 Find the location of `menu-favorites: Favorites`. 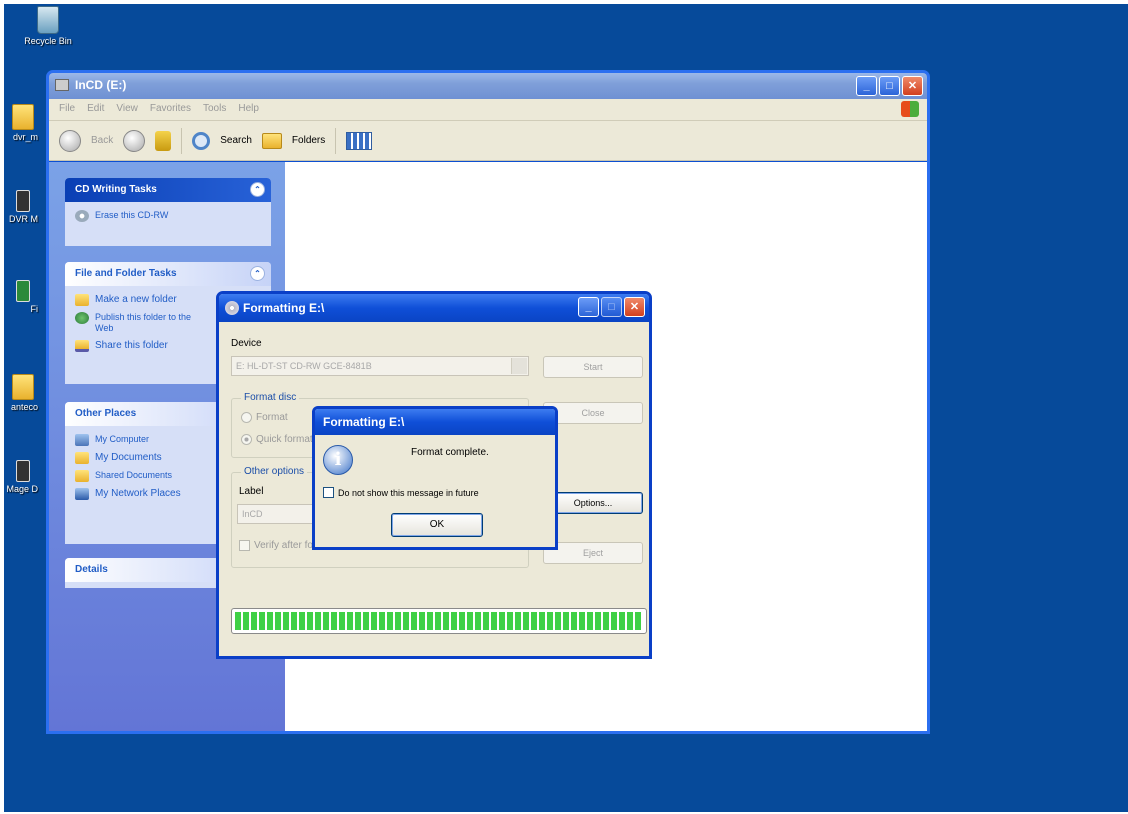

menu-favorites: Favorites is located at coordinates (170, 111).